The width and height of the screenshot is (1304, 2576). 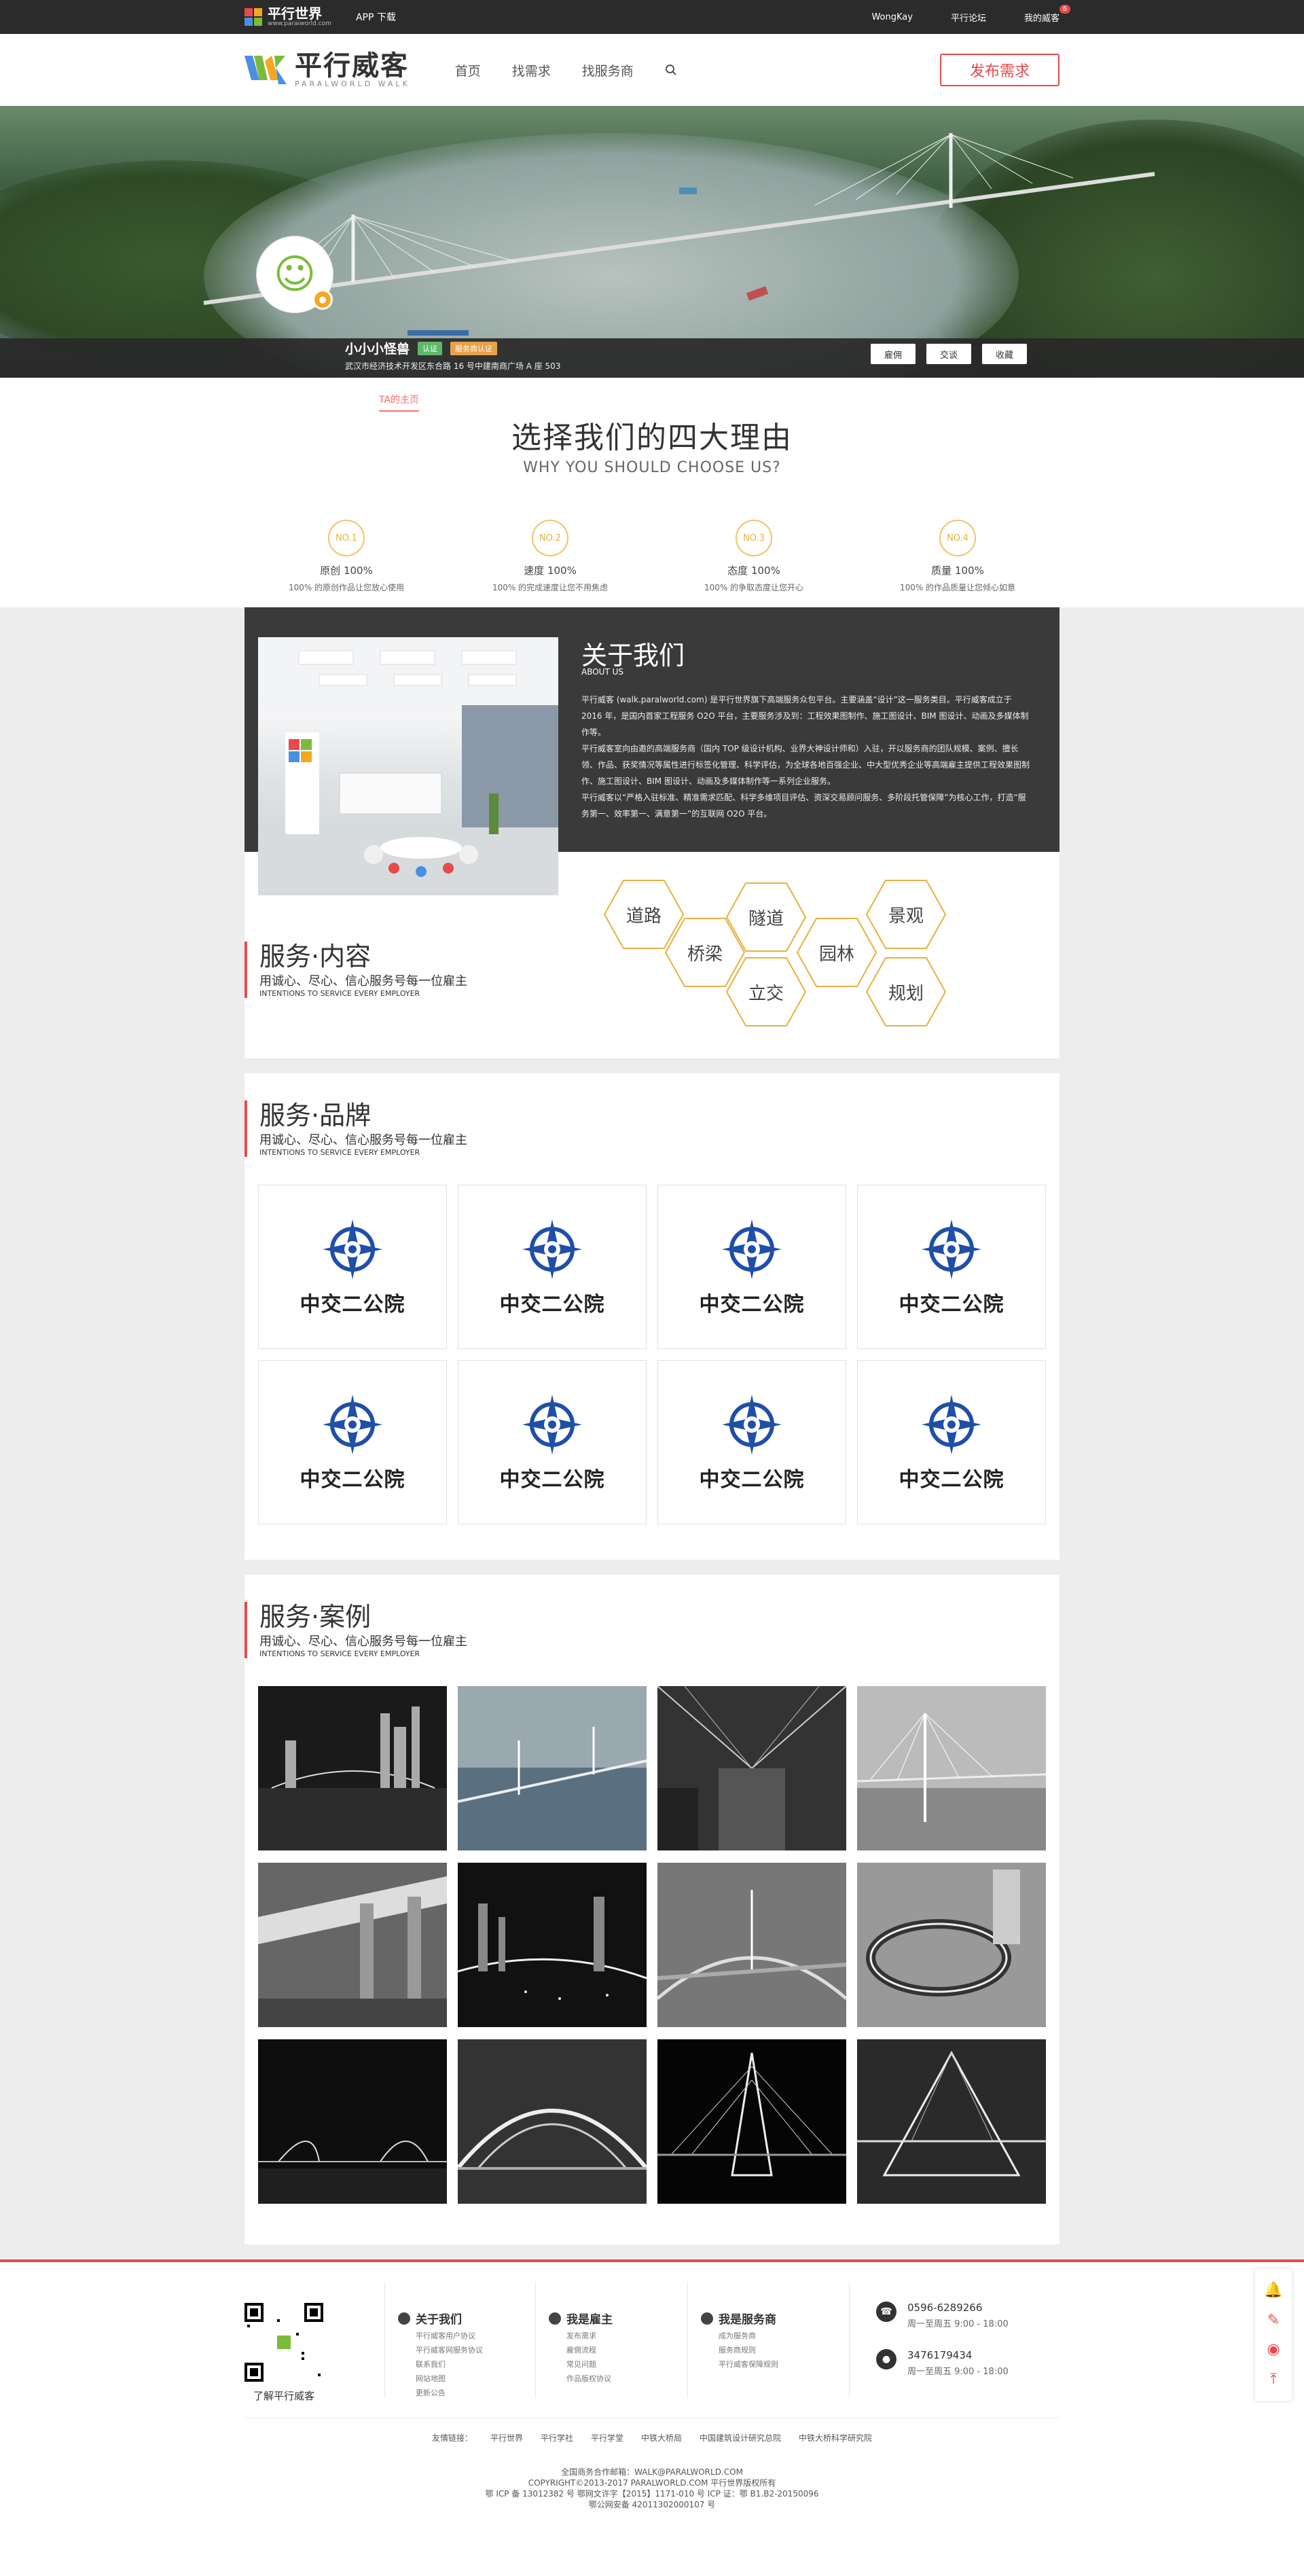 I want to click on user-icon, so click(x=555, y=2318).